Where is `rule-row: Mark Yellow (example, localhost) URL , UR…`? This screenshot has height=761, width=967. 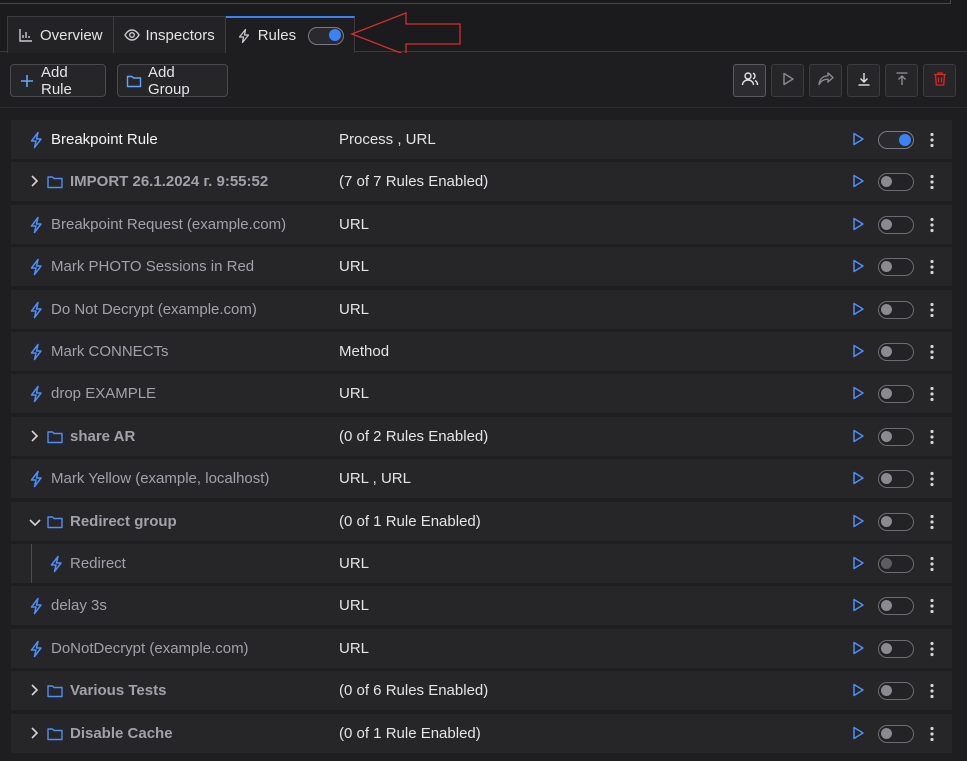
rule-row: Mark Yellow (example, localhost) URL , UR… is located at coordinates (481, 479).